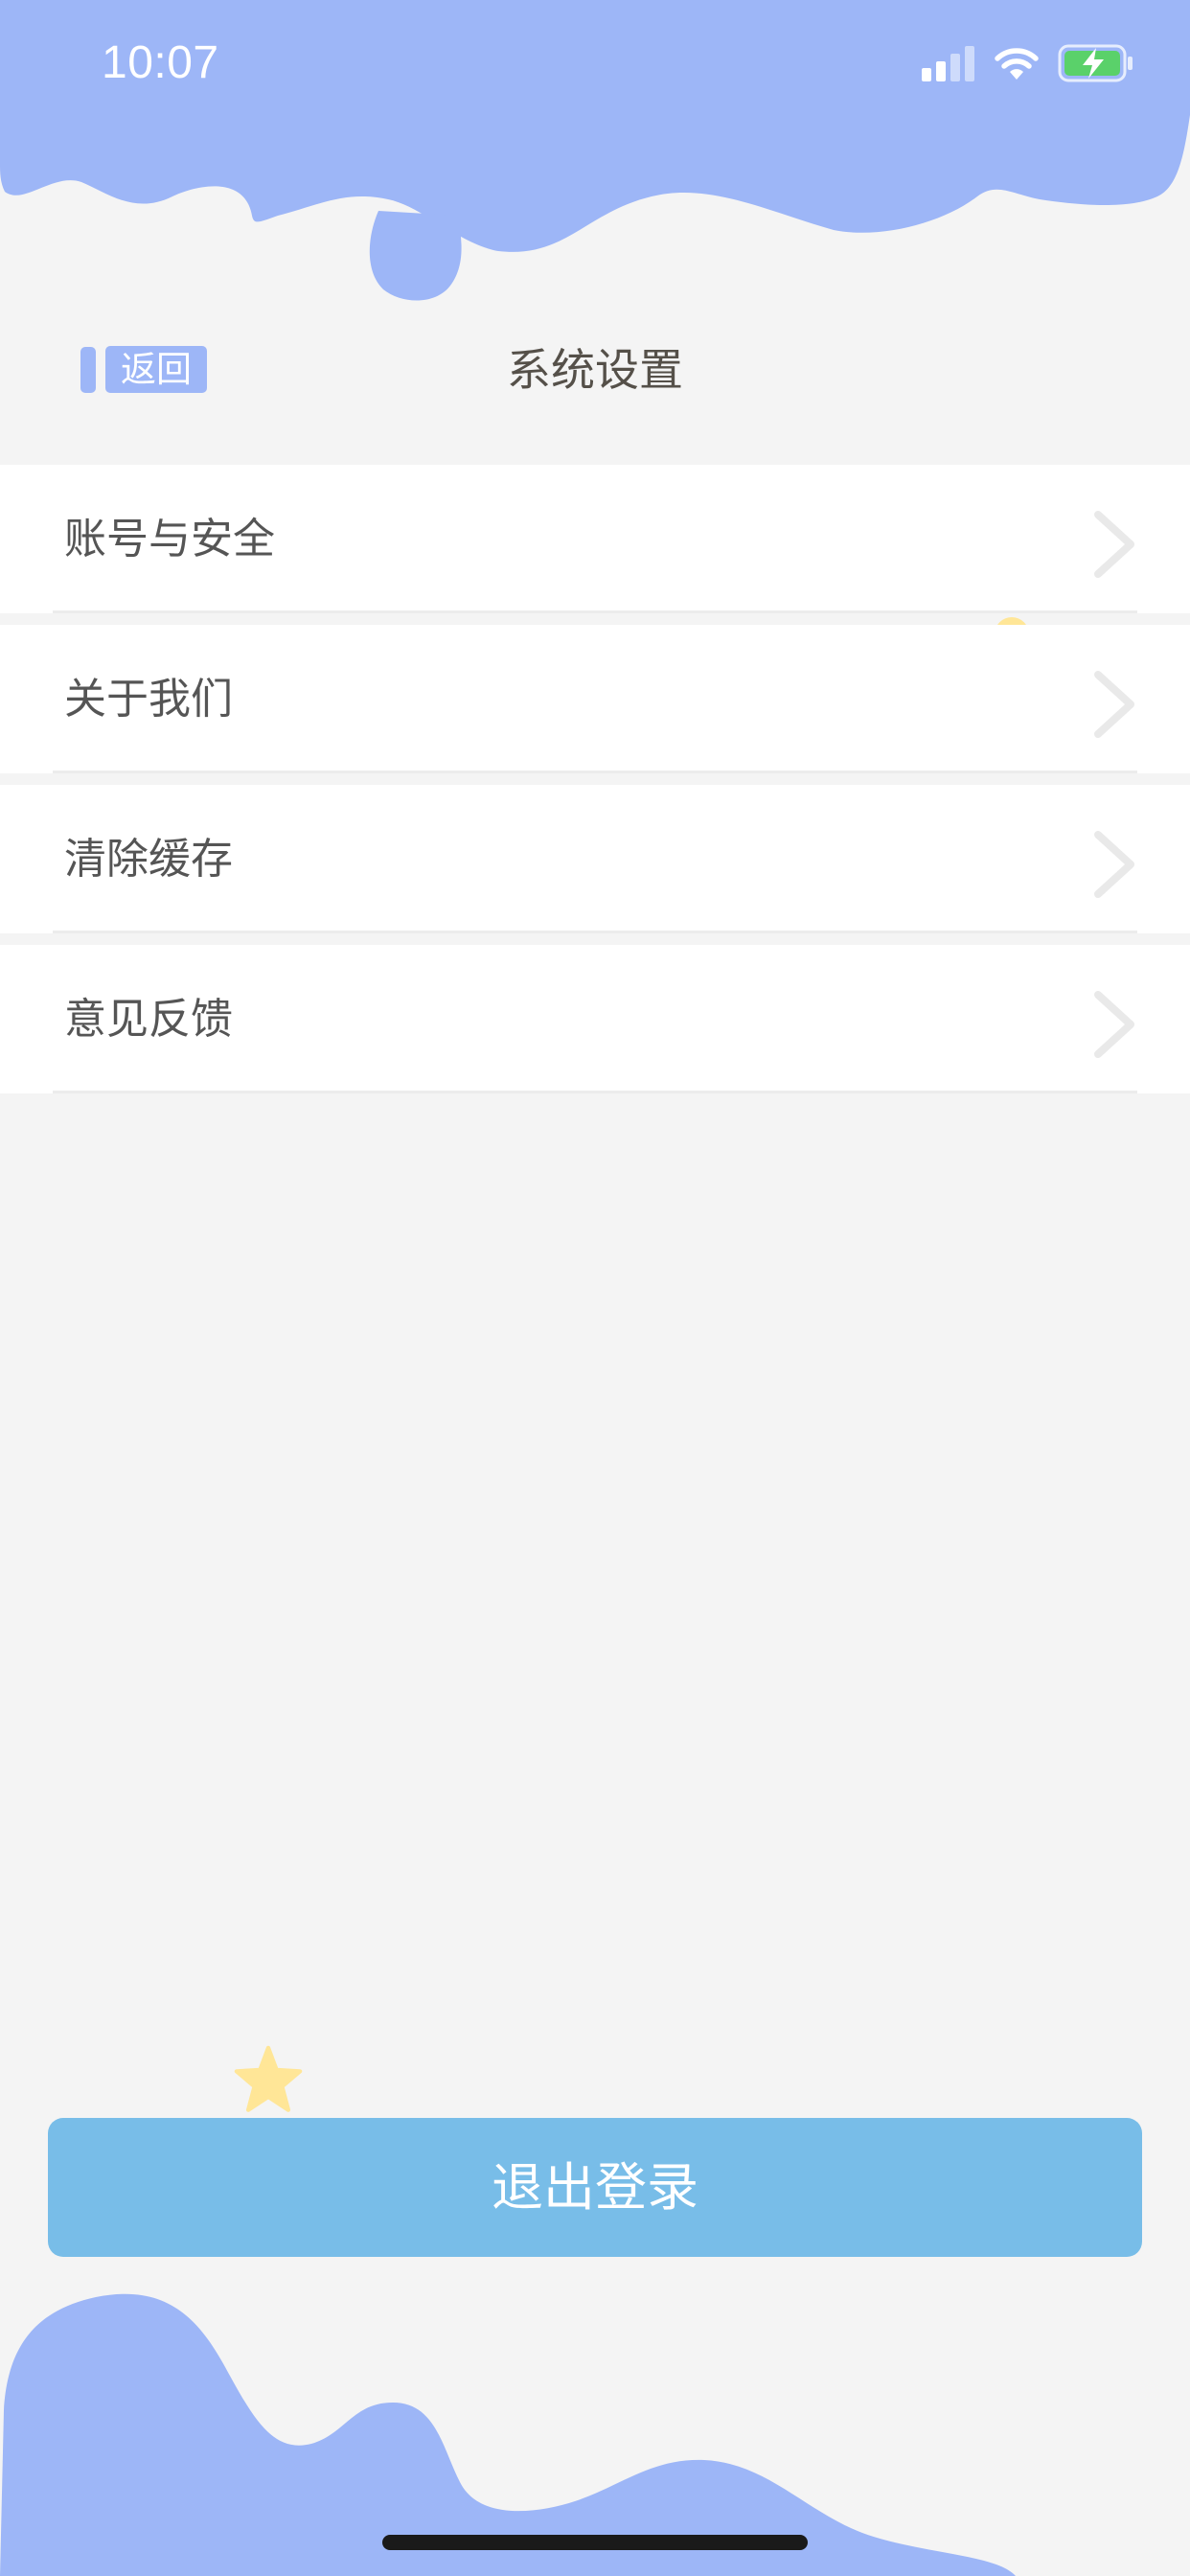 Image resolution: width=1190 pixels, height=2576 pixels. I want to click on menu-item-label: 账号与安全, so click(170, 539).